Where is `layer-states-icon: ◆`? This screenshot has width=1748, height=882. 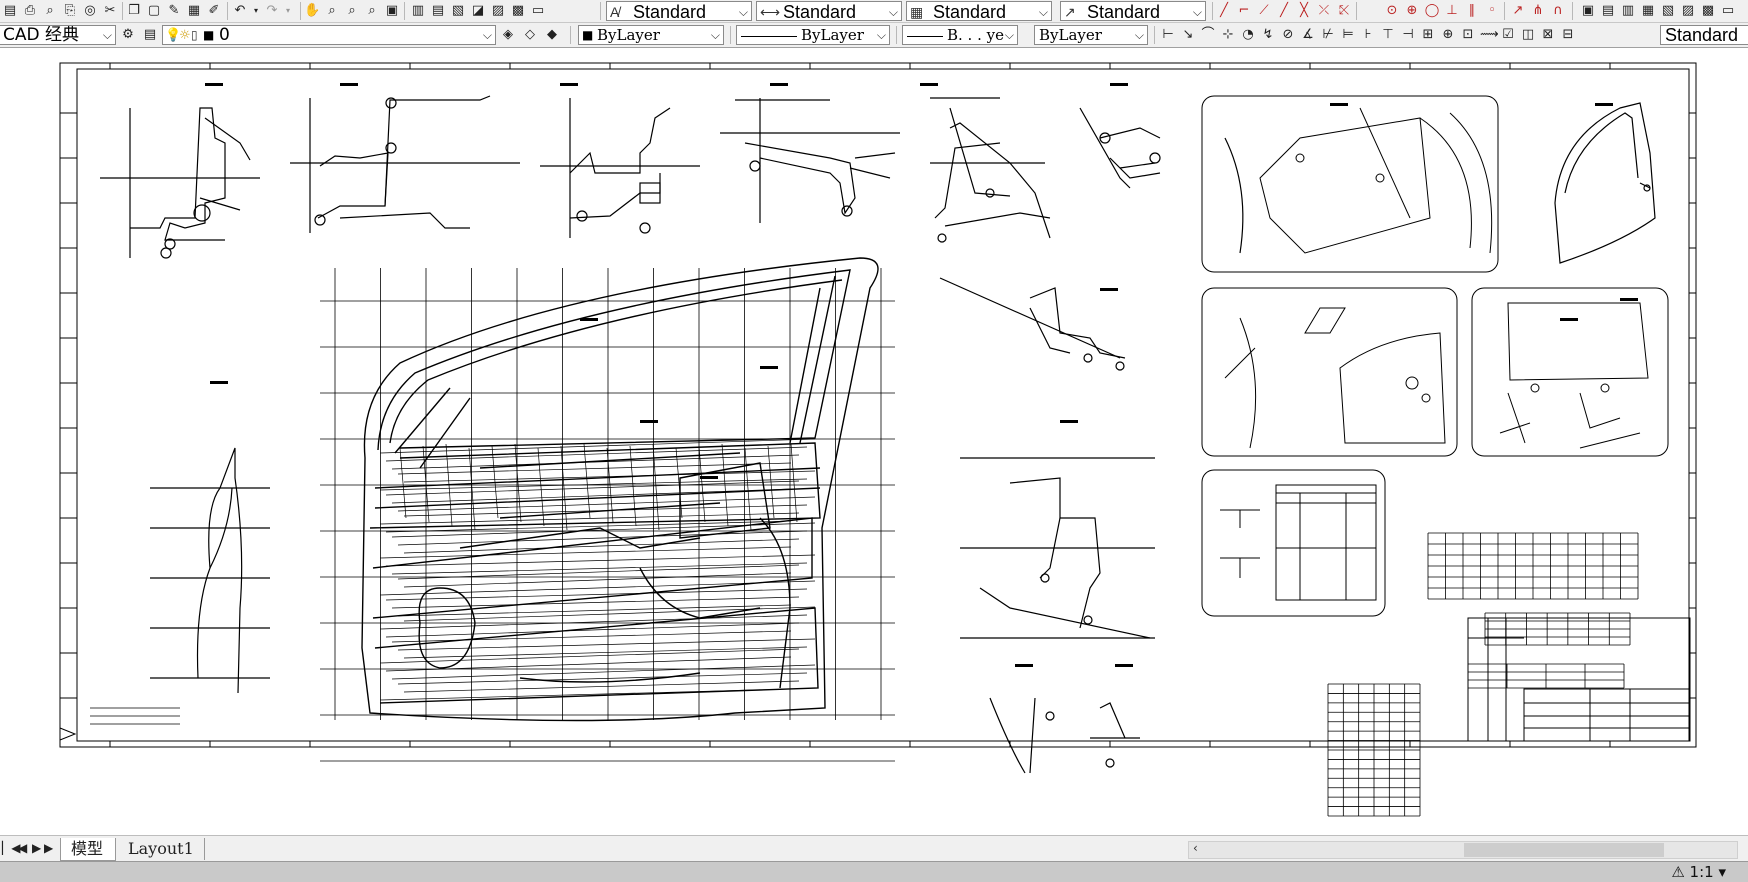
layer-states-icon: ◆ is located at coordinates (552, 35).